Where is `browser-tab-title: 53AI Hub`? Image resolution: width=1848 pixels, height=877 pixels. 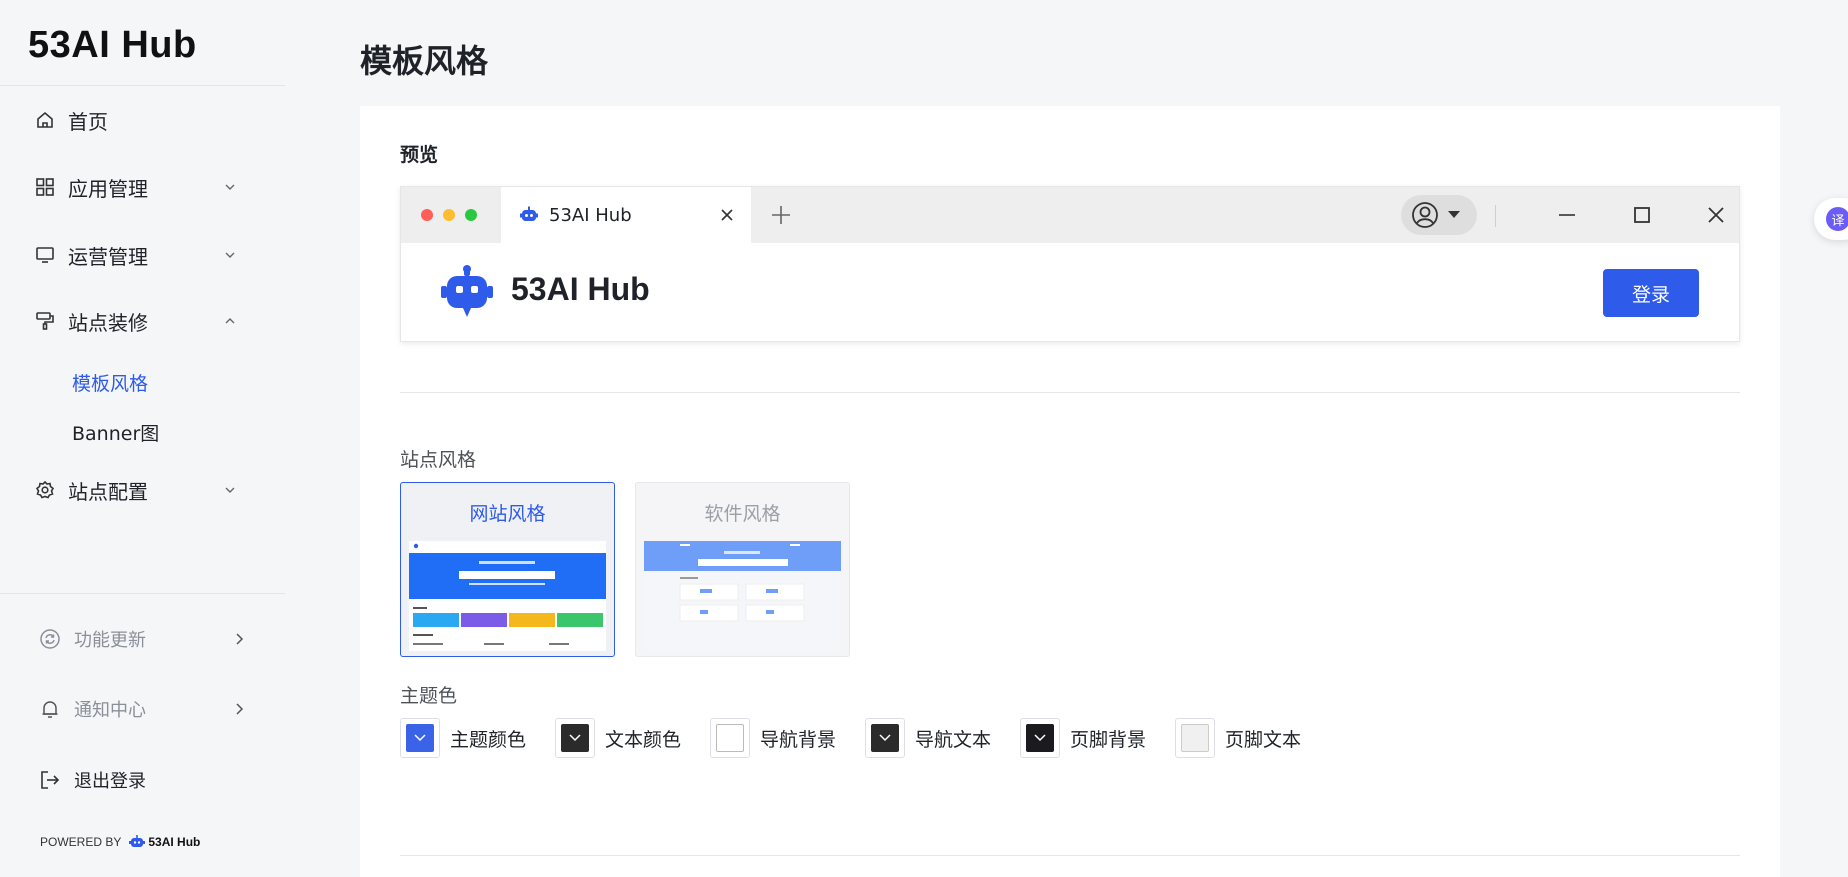
browser-tab-title: 53AI Hub is located at coordinates (590, 215).